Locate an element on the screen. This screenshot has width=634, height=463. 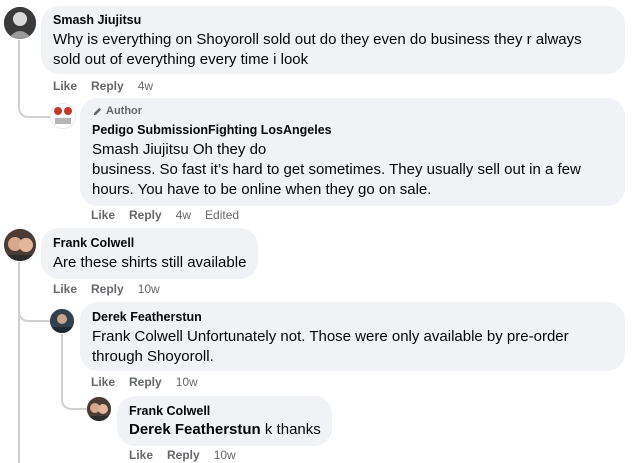
comment-author: Pedigo SubmissionFighting LosAngeles is located at coordinates (212, 130).